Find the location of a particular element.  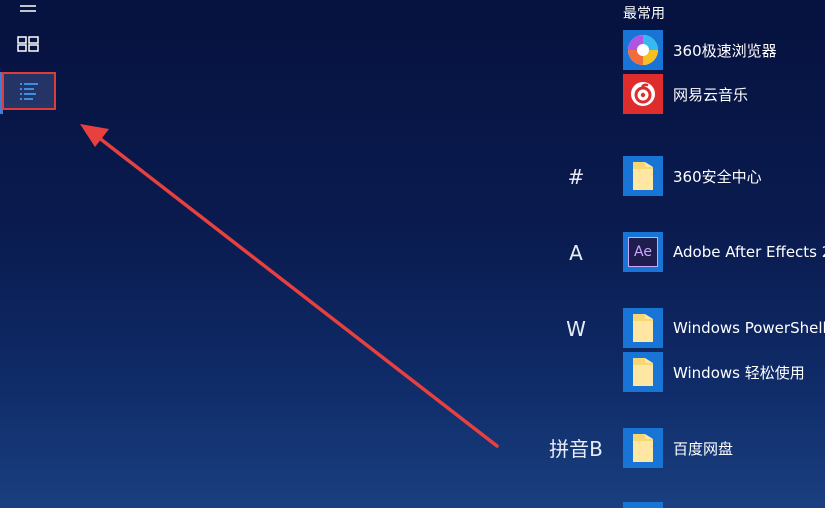

app-item-netease-music: 网易云音乐 is located at coordinates (724, 94).